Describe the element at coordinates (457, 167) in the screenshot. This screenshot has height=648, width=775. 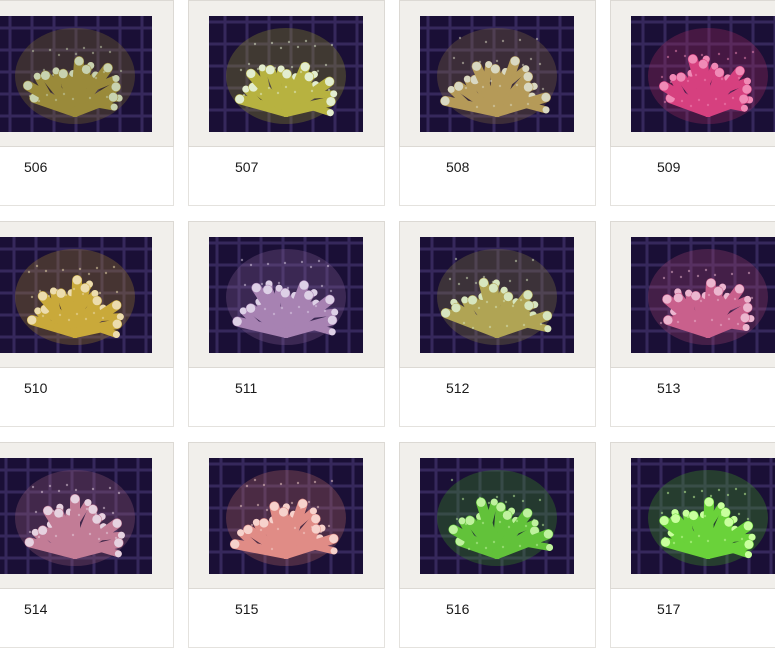
I see `coral-number: 508` at that location.